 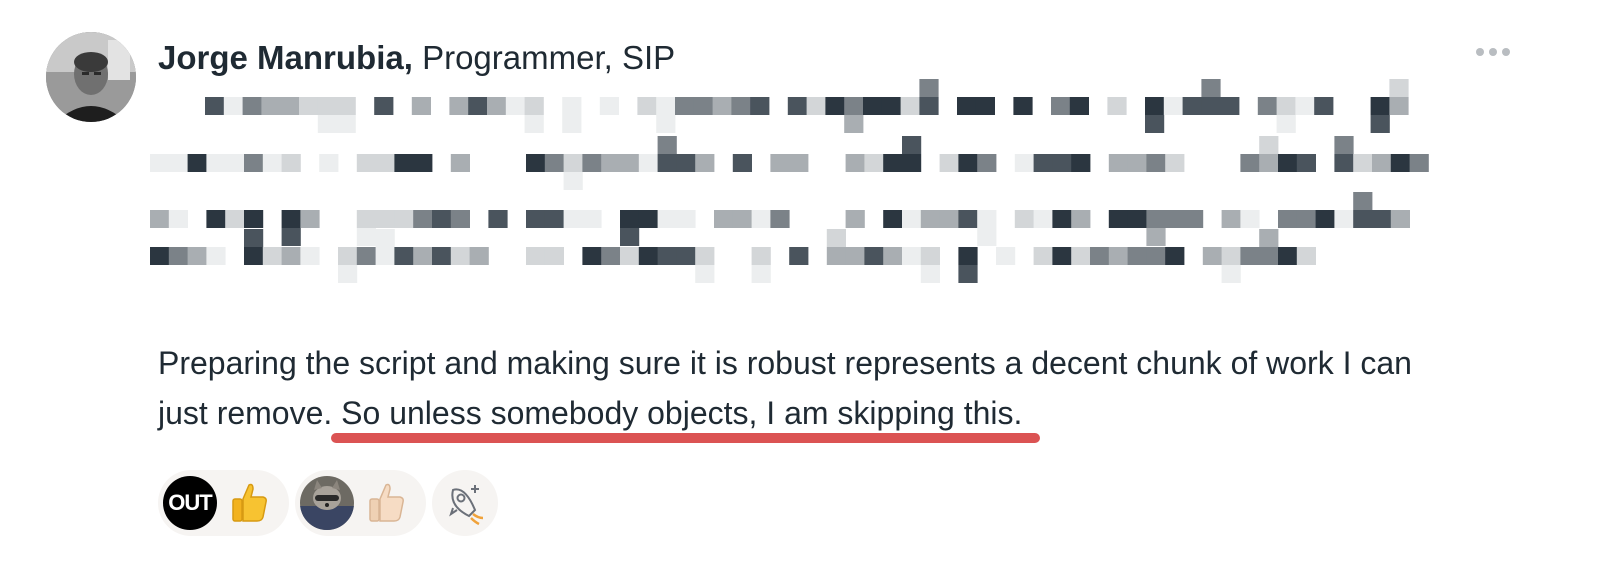 I want to click on boost-item, so click(x=360, y=503).